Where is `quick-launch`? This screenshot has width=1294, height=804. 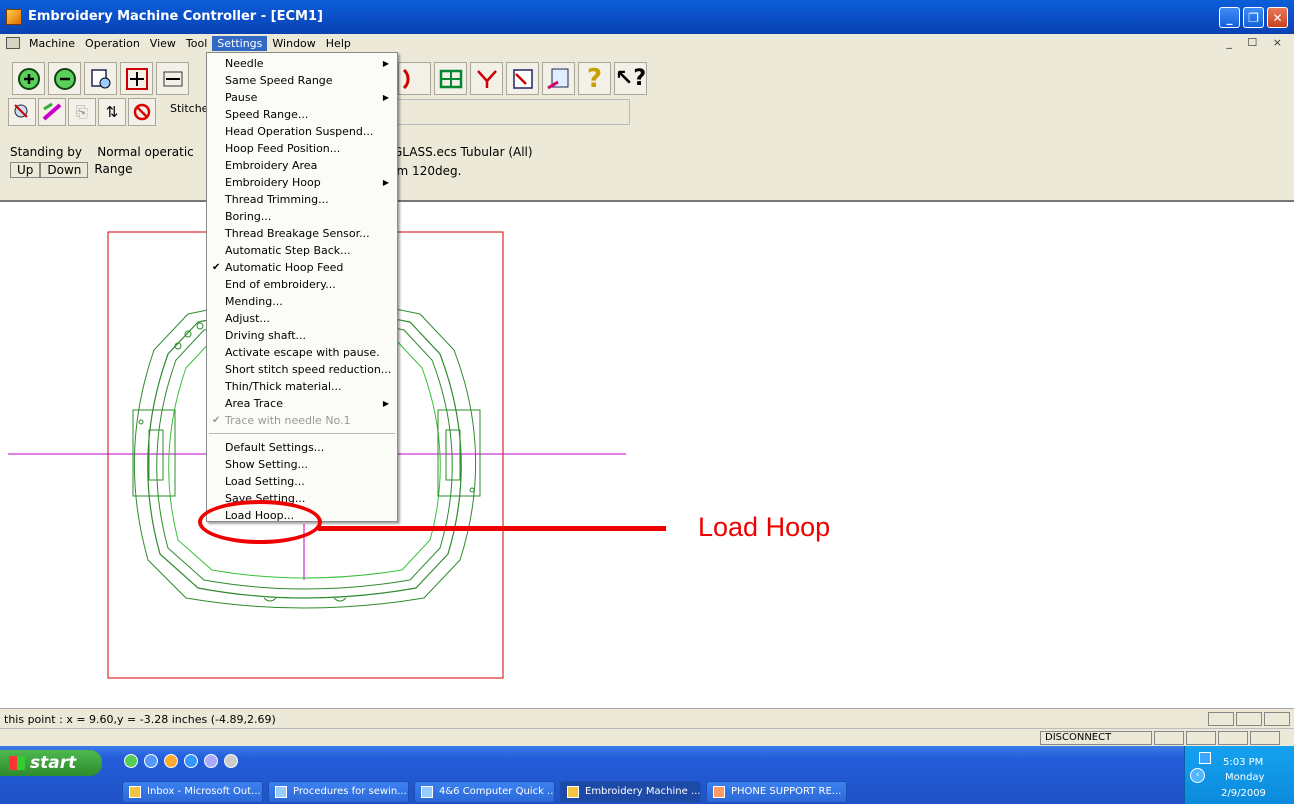 quick-launch is located at coordinates (181, 761).